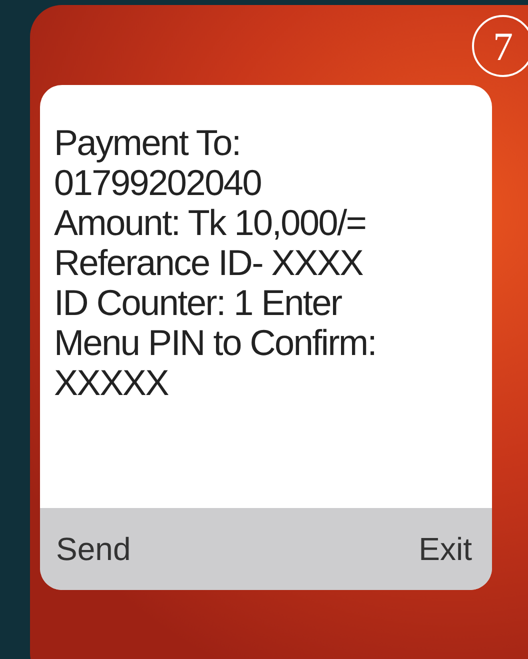 The width and height of the screenshot is (528, 659). What do you see at coordinates (445, 549) in the screenshot?
I see `exit-button: Exit` at bounding box center [445, 549].